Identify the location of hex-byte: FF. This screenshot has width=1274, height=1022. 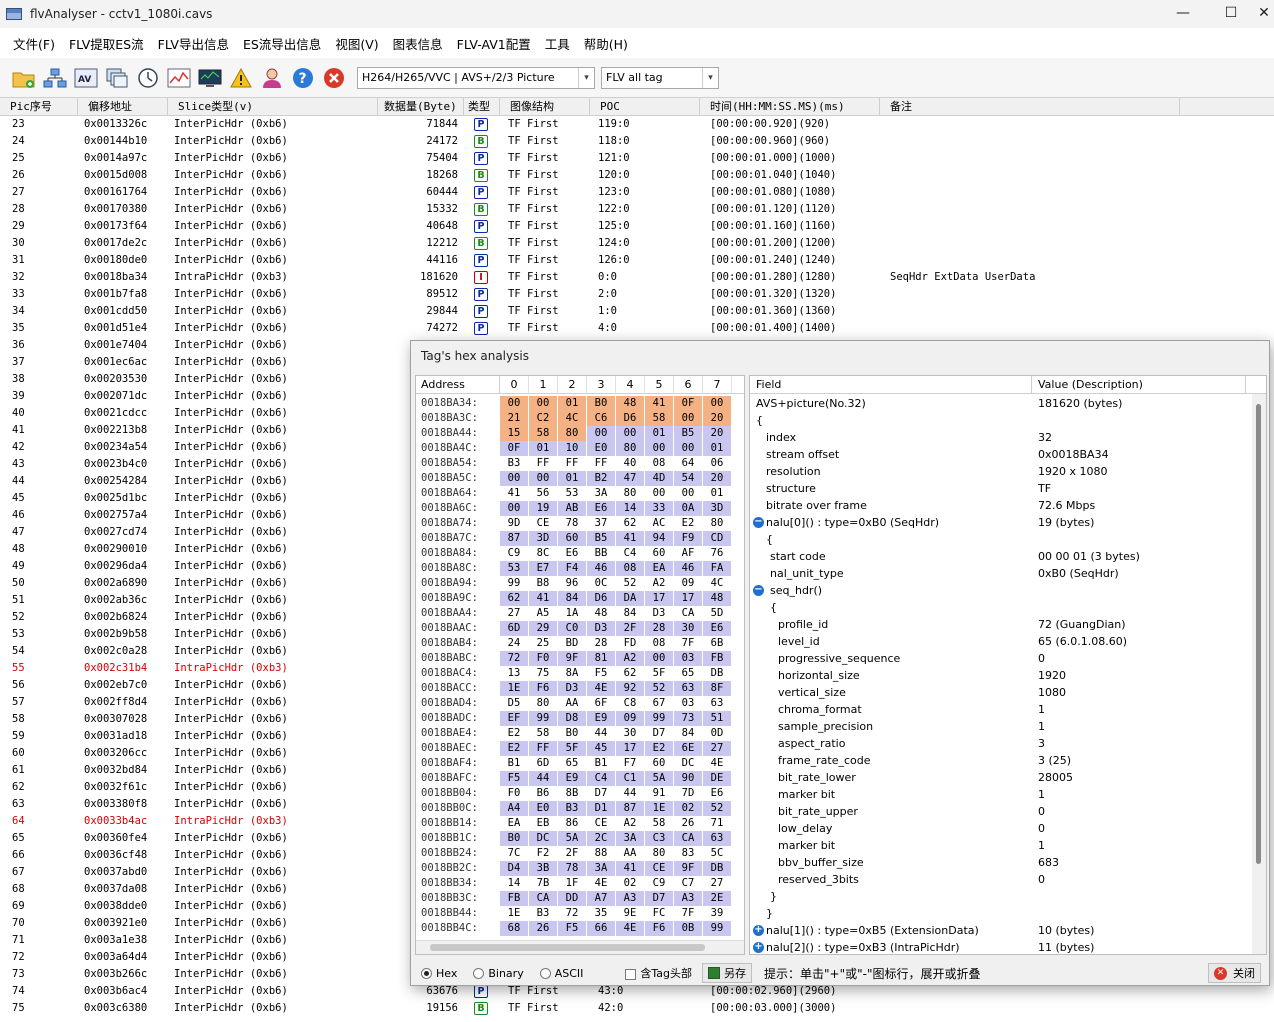
(572, 463).